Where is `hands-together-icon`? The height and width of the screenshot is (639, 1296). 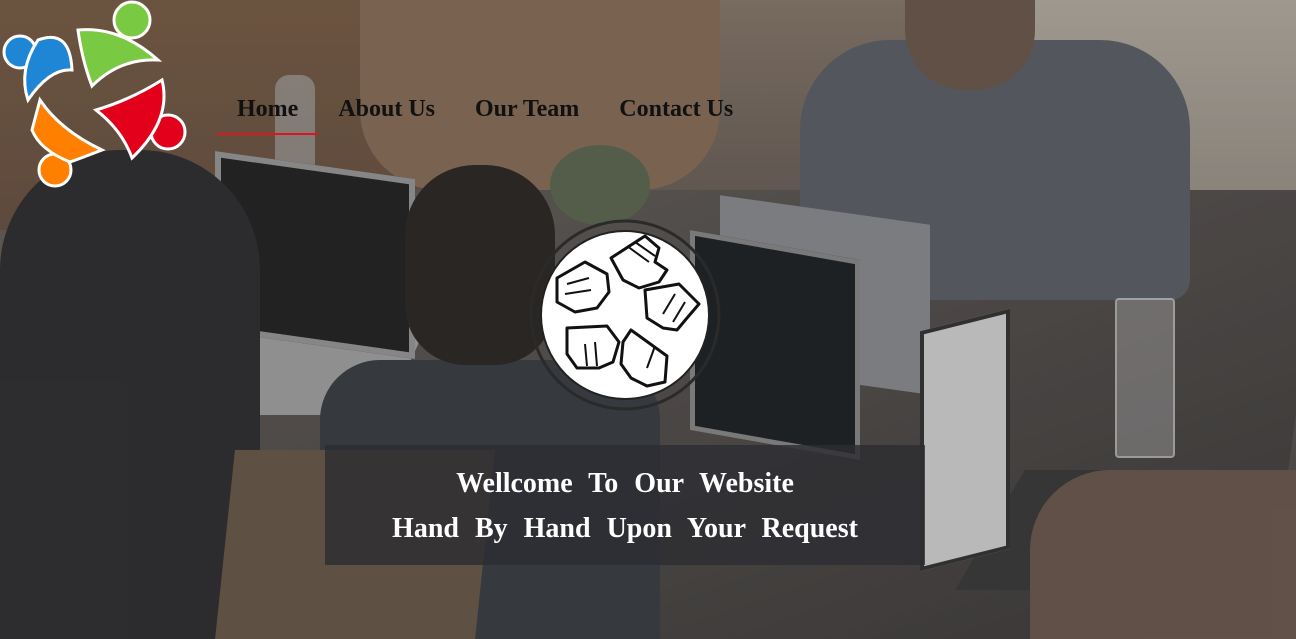
hands-together-icon is located at coordinates (625, 315).